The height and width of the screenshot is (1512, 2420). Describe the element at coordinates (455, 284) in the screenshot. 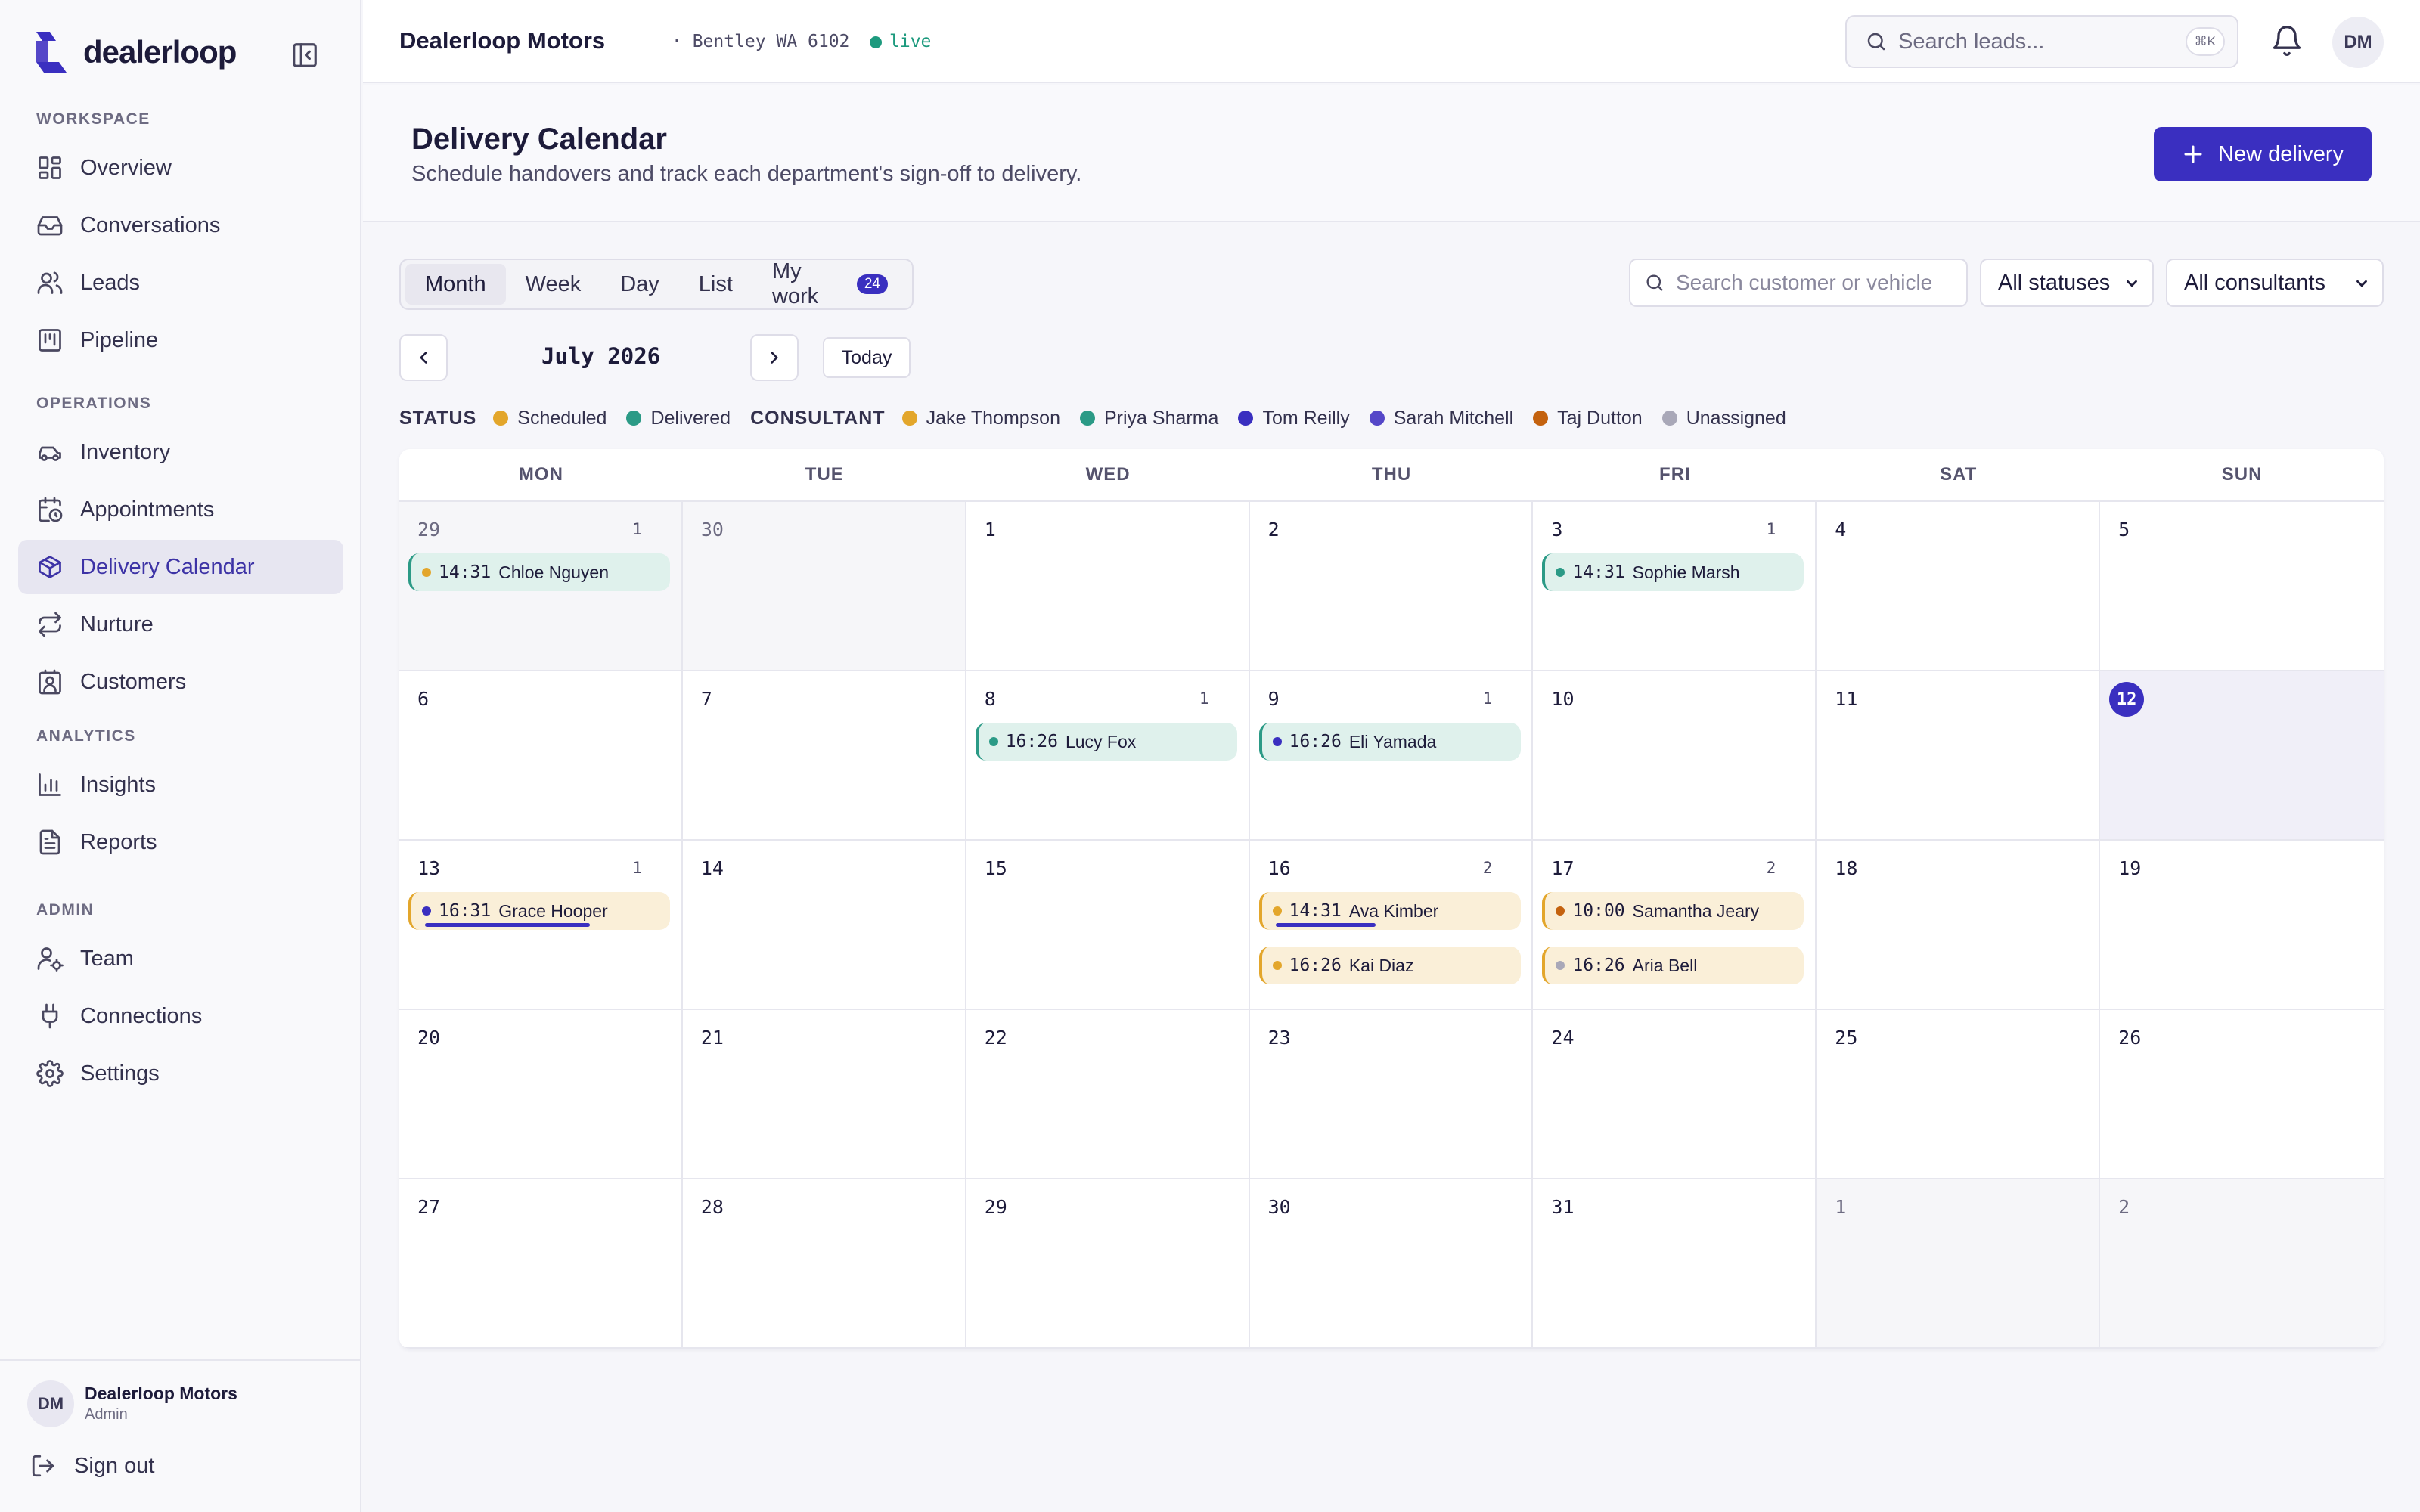

I see `tab-month: Month` at that location.